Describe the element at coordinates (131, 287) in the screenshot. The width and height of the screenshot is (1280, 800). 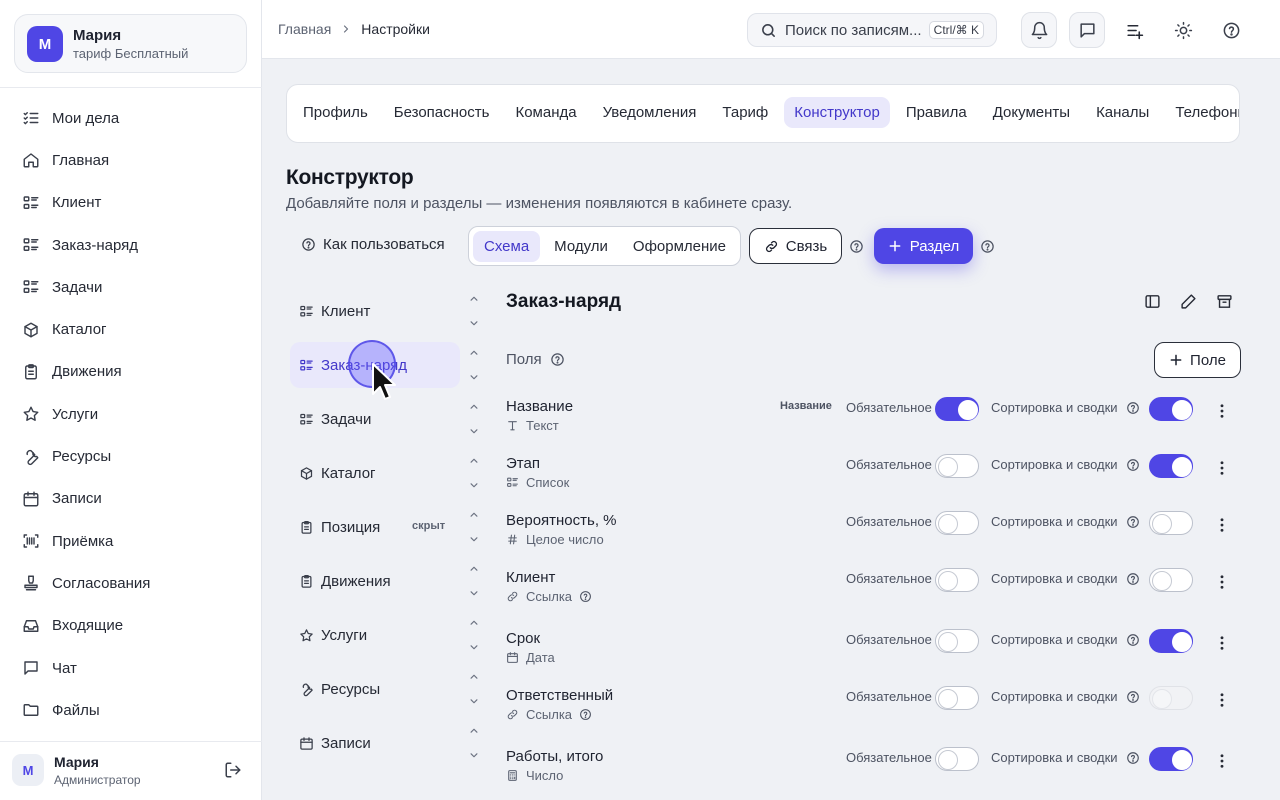
I see `sidebar-item: Задачи` at that location.